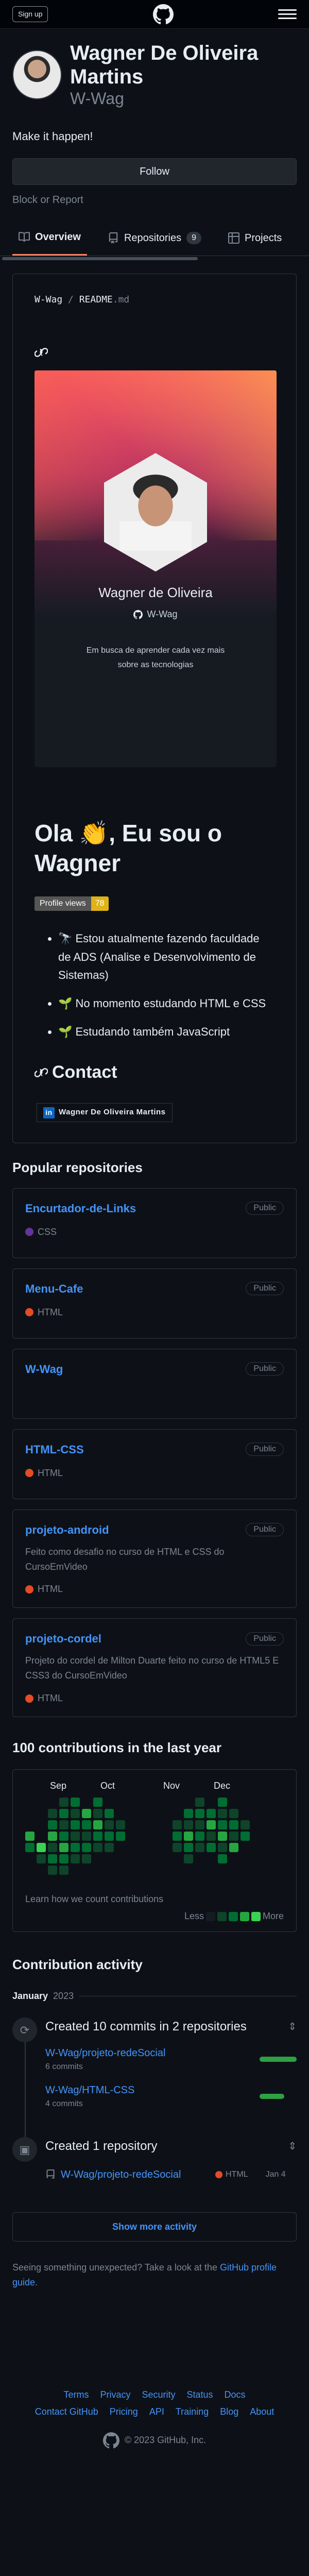  Describe the element at coordinates (255, 238) in the screenshot. I see `tab-projects: Projects` at that location.